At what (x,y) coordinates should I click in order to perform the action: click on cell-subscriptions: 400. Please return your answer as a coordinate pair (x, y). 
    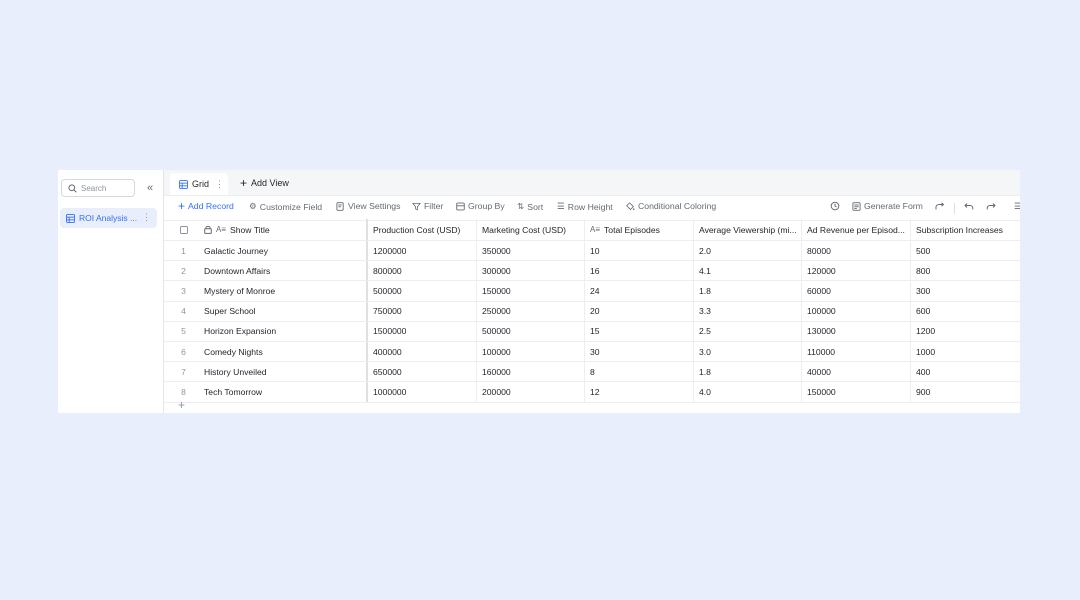
    Looking at the image, I should click on (965, 371).